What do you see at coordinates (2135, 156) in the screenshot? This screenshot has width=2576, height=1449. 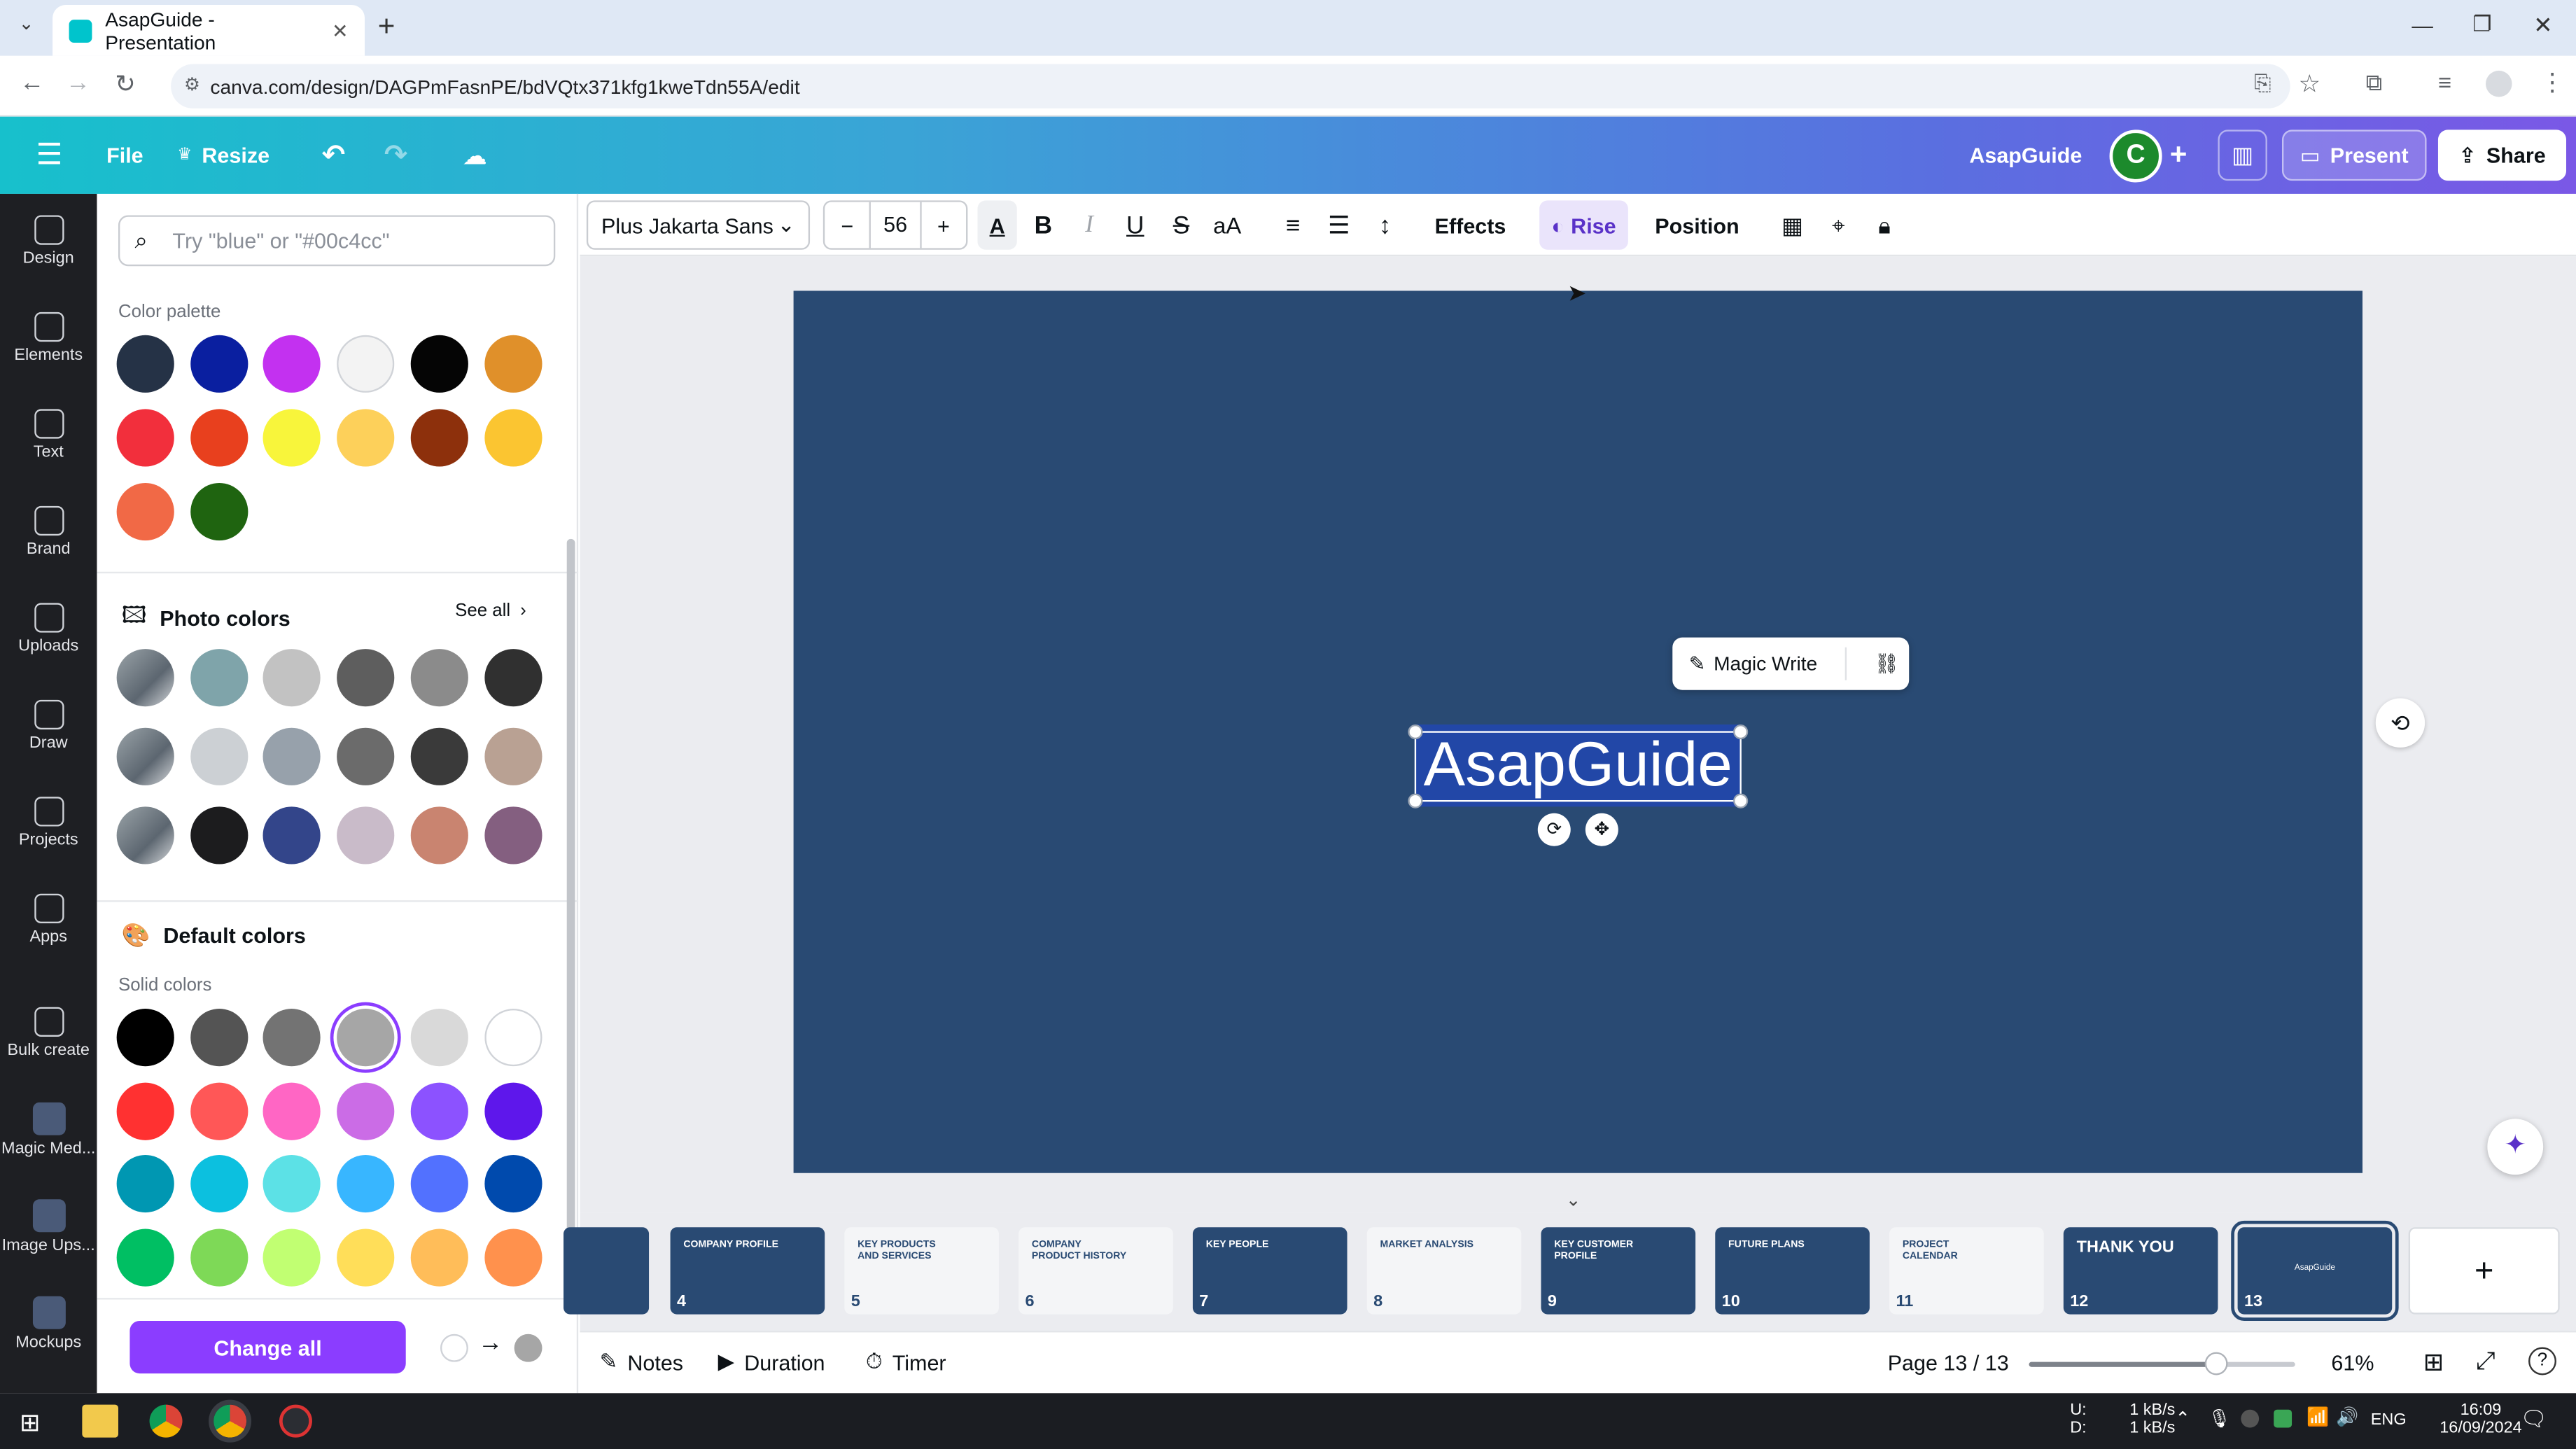 I see `user-avatar: C` at bounding box center [2135, 156].